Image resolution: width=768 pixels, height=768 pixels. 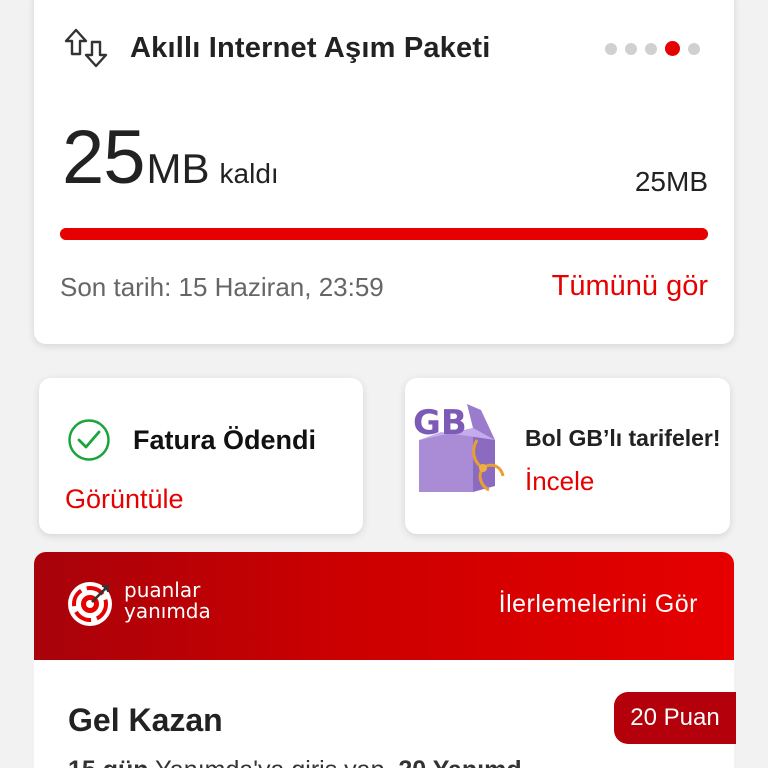 I want to click on package-title: Akıllı Internet Aşım Paketi, so click(x=310, y=47).